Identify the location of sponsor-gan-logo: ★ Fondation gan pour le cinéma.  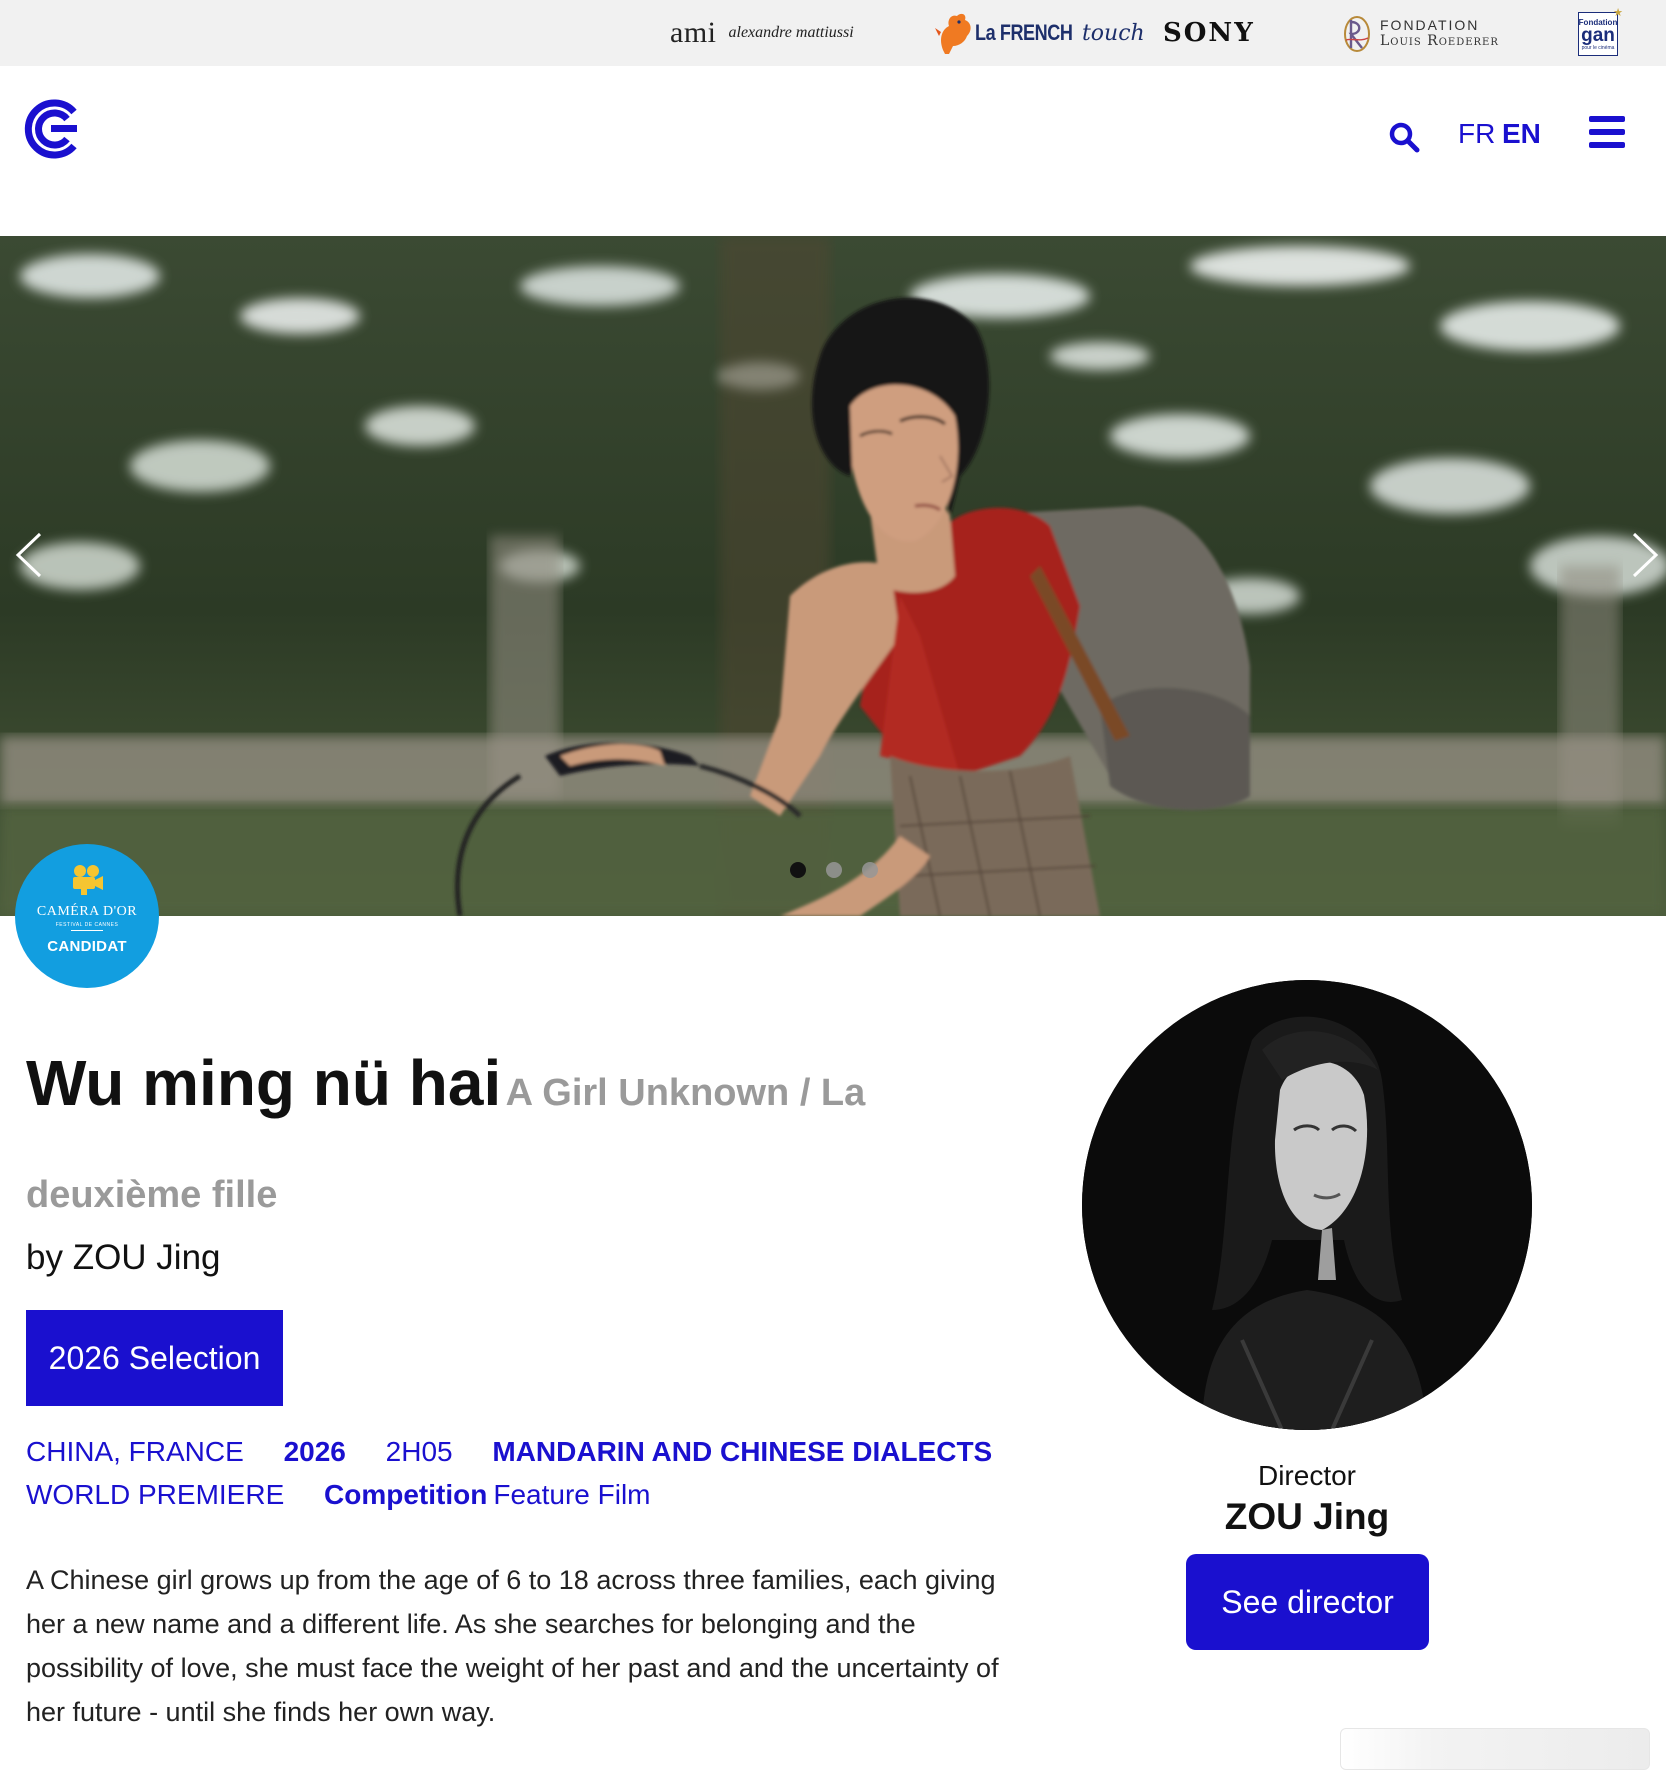
(1600, 31).